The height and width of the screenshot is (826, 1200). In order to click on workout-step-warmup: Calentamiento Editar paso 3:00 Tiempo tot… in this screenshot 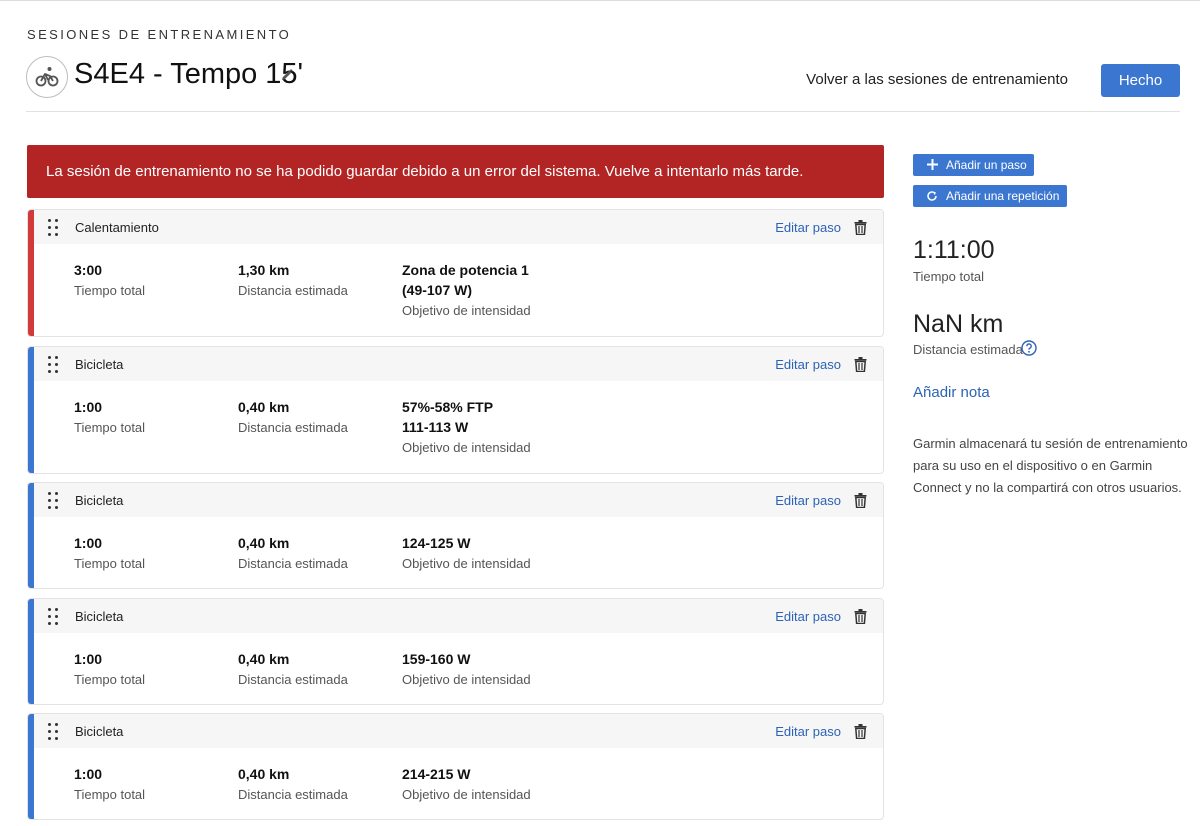, I will do `click(455, 273)`.